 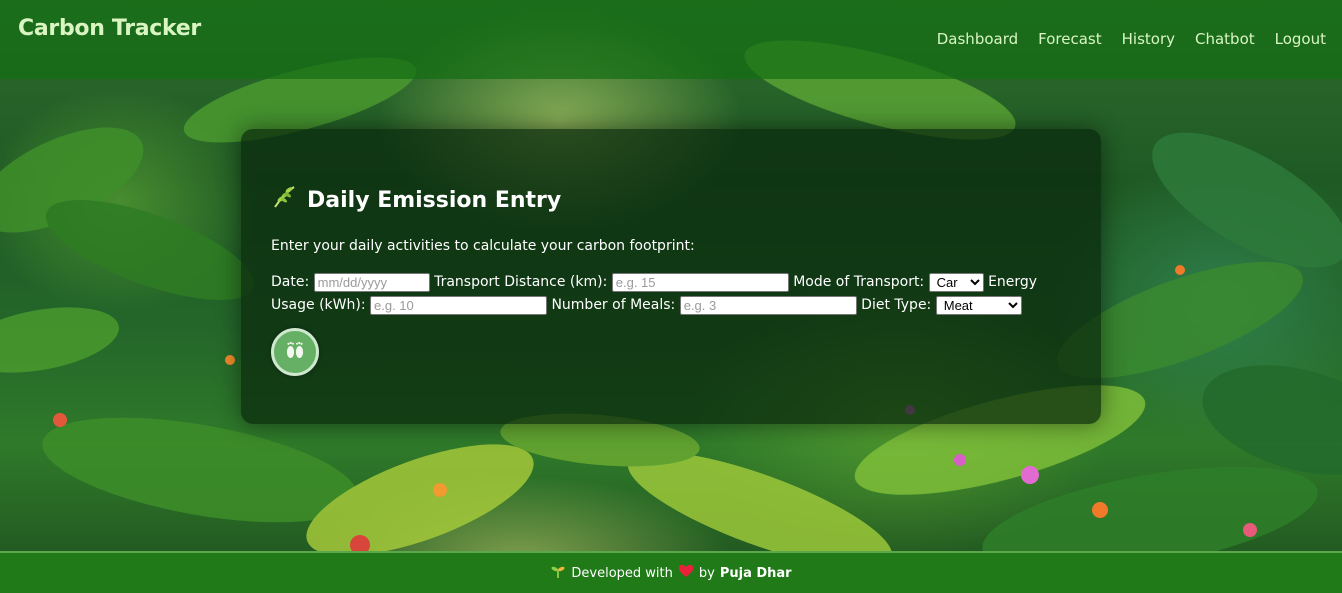 I want to click on date-label: Date:, so click(x=290, y=282).